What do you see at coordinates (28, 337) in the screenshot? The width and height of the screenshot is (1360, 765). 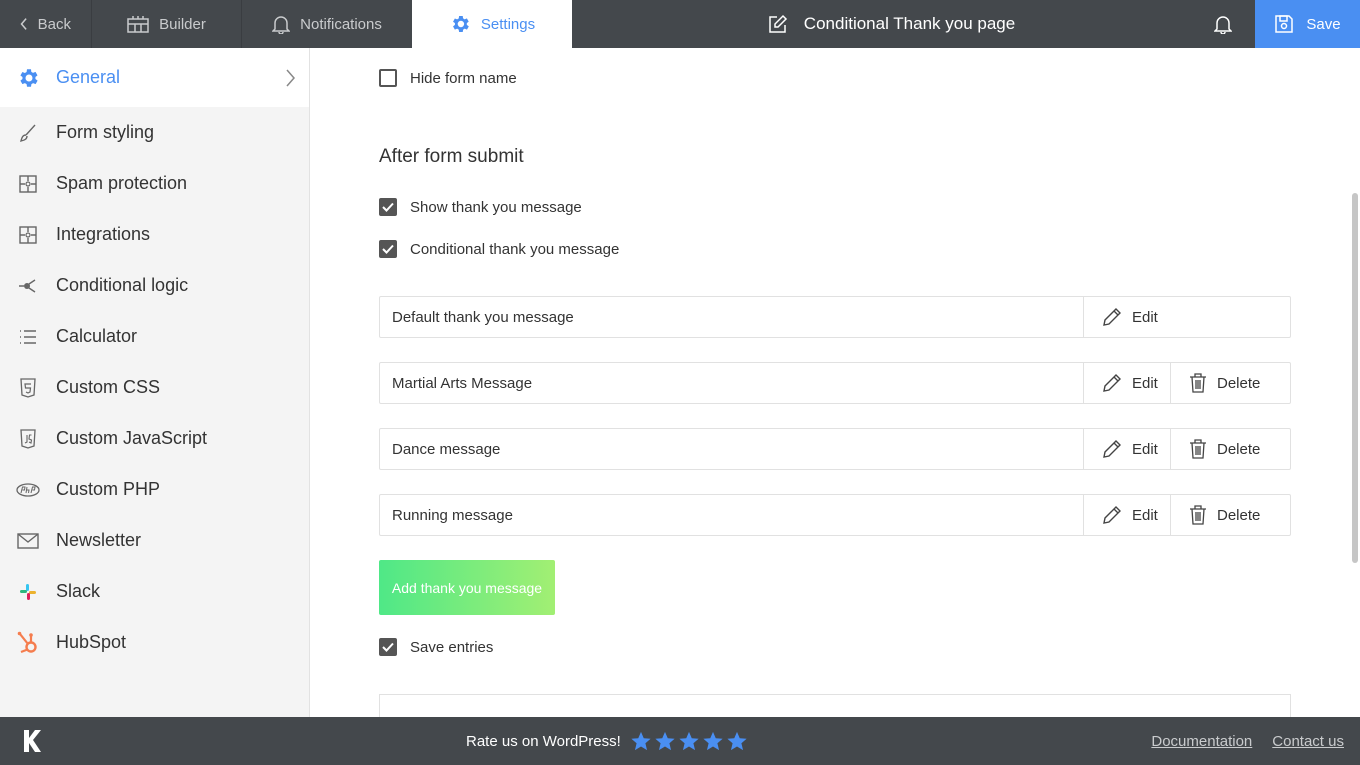 I see `list-icon` at bounding box center [28, 337].